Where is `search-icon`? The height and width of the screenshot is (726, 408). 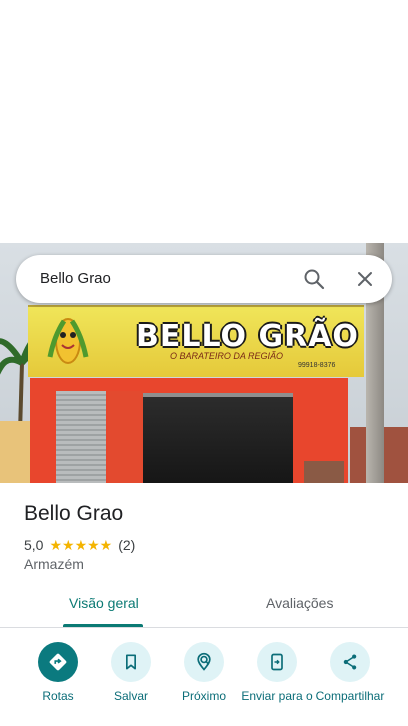 search-icon is located at coordinates (314, 279).